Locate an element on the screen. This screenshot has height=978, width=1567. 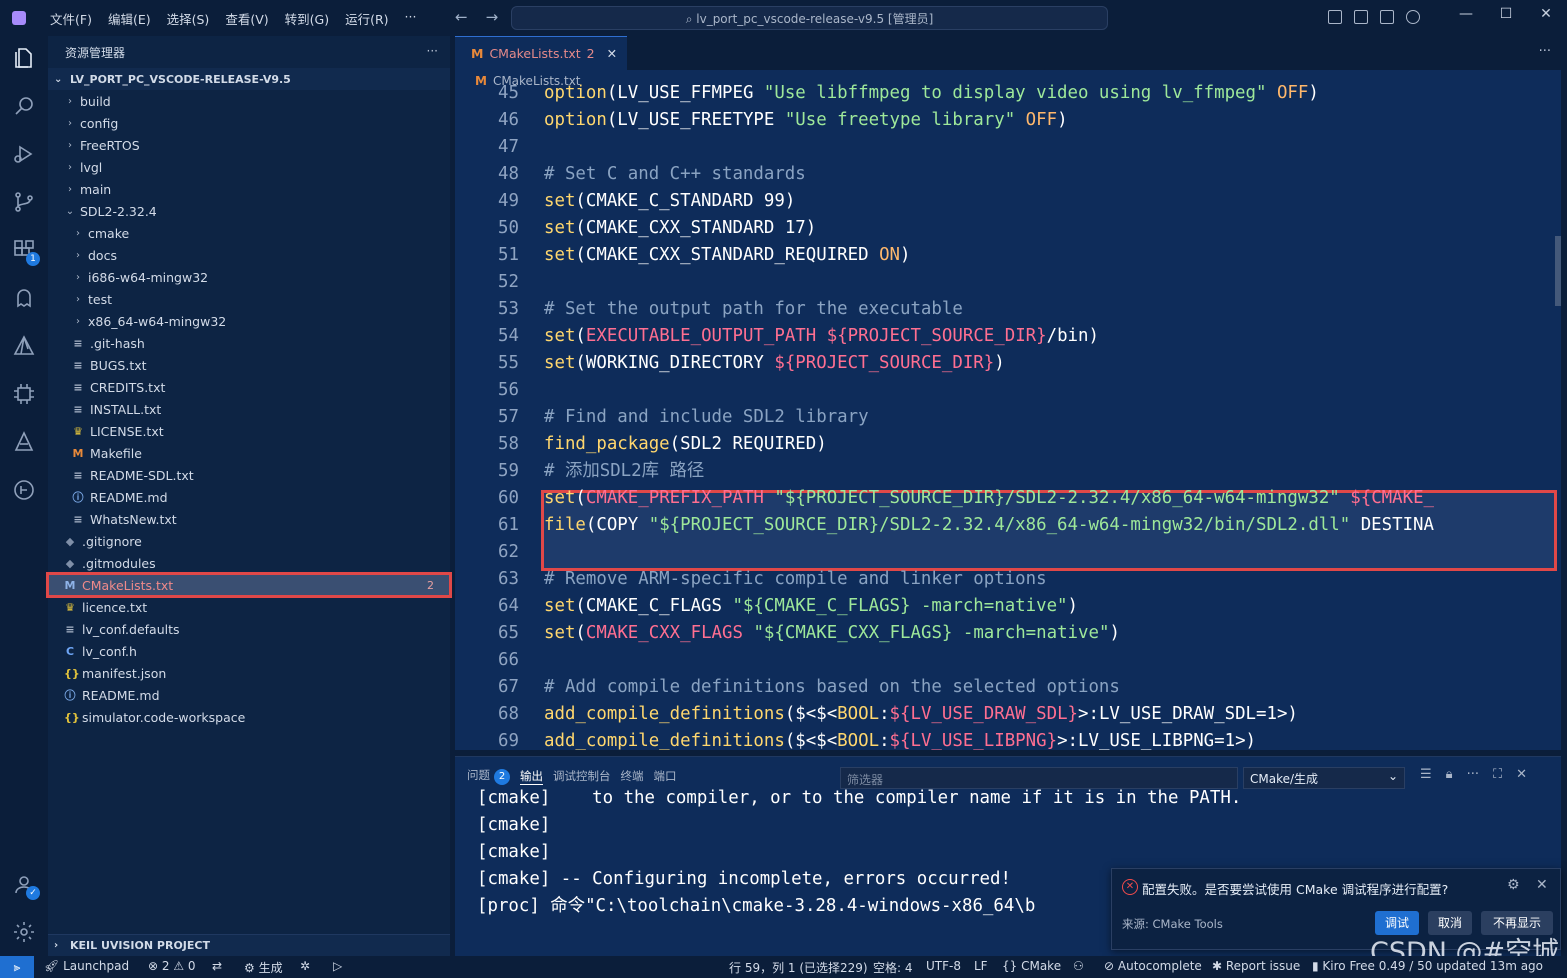
tree-file: ♛ licence.txt is located at coordinates (249, 607).